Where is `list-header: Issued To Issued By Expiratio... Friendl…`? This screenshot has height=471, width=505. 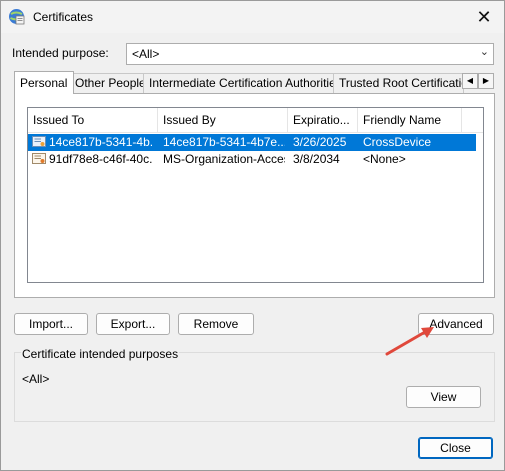 list-header: Issued To Issued By Expiratio... Friendl… is located at coordinates (255, 120).